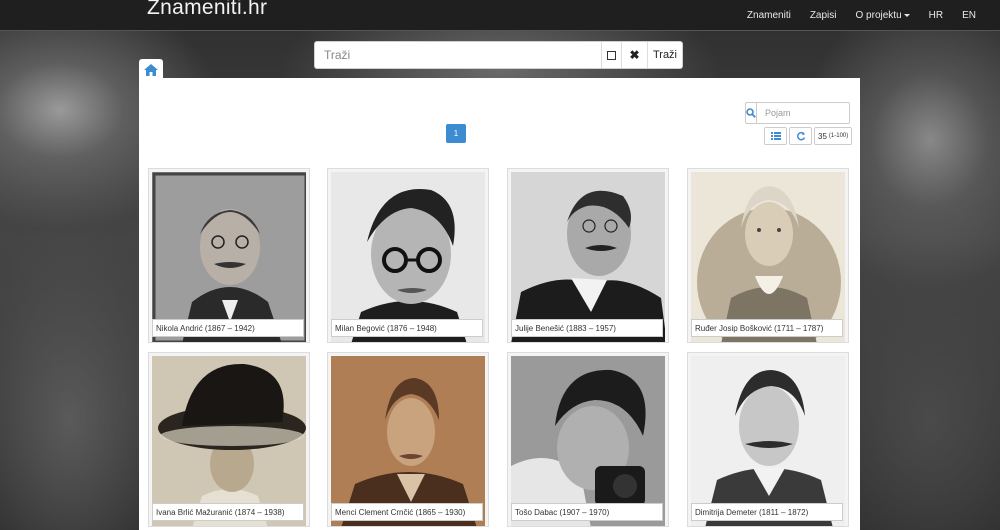 Image resolution: width=1000 pixels, height=530 pixels. Describe the element at coordinates (852, 15) in the screenshot. I see `nav-links: Znameniti Zapisi O projektu HR EN` at that location.